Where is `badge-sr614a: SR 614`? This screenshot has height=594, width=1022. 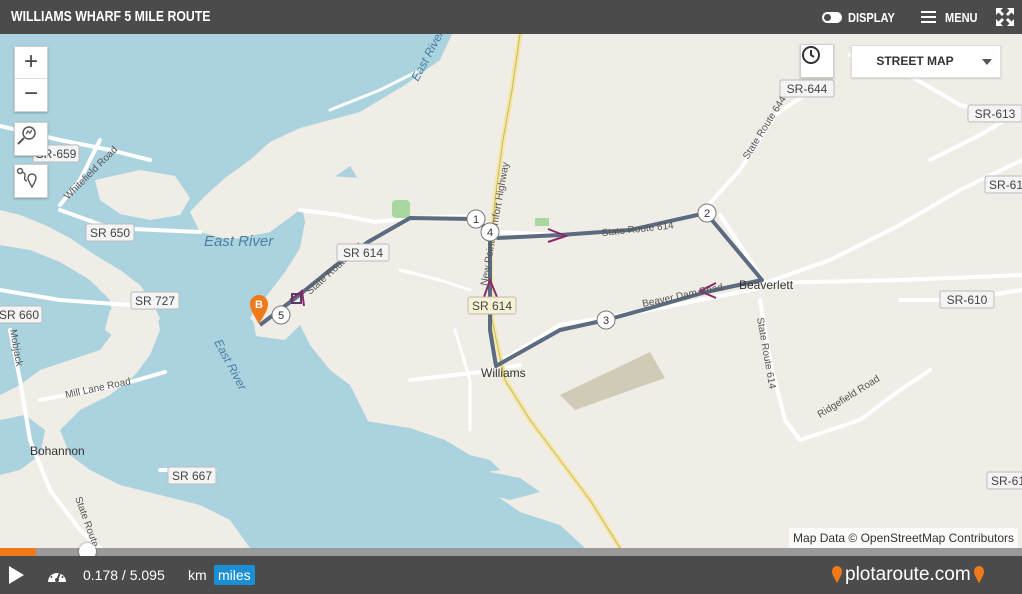 badge-sr614a: SR 614 is located at coordinates (363, 252).